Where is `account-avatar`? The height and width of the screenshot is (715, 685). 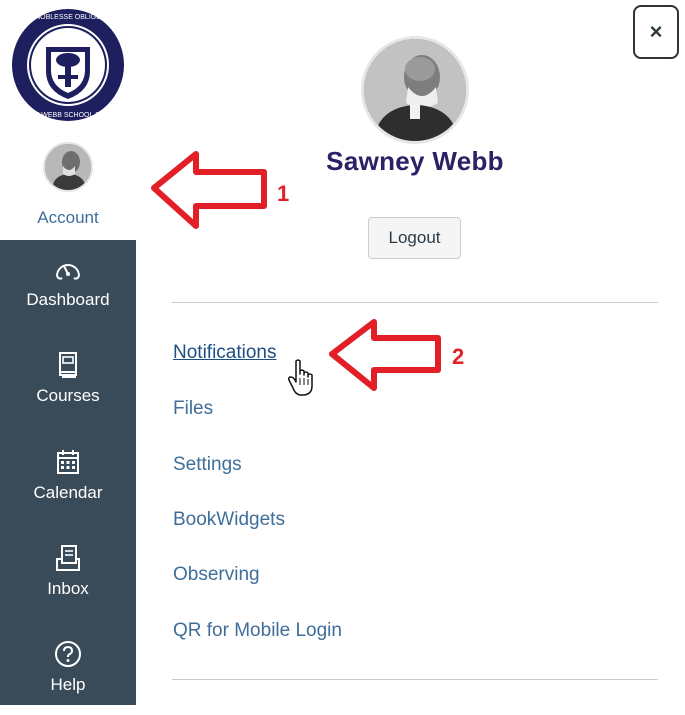
account-avatar is located at coordinates (68, 167).